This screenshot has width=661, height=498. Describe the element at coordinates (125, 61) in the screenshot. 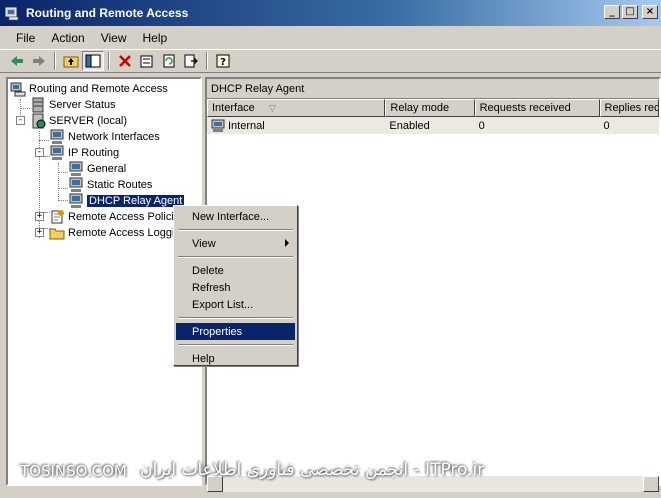

I see `delete-icon` at that location.